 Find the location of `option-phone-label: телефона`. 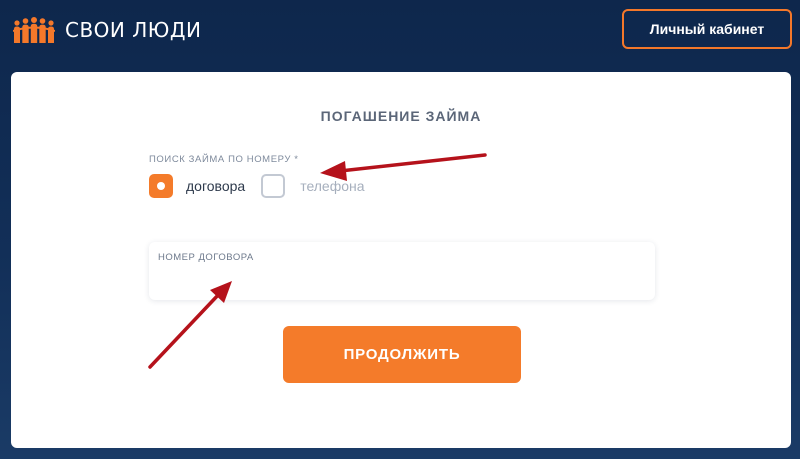

option-phone-label: телефона is located at coordinates (332, 186).